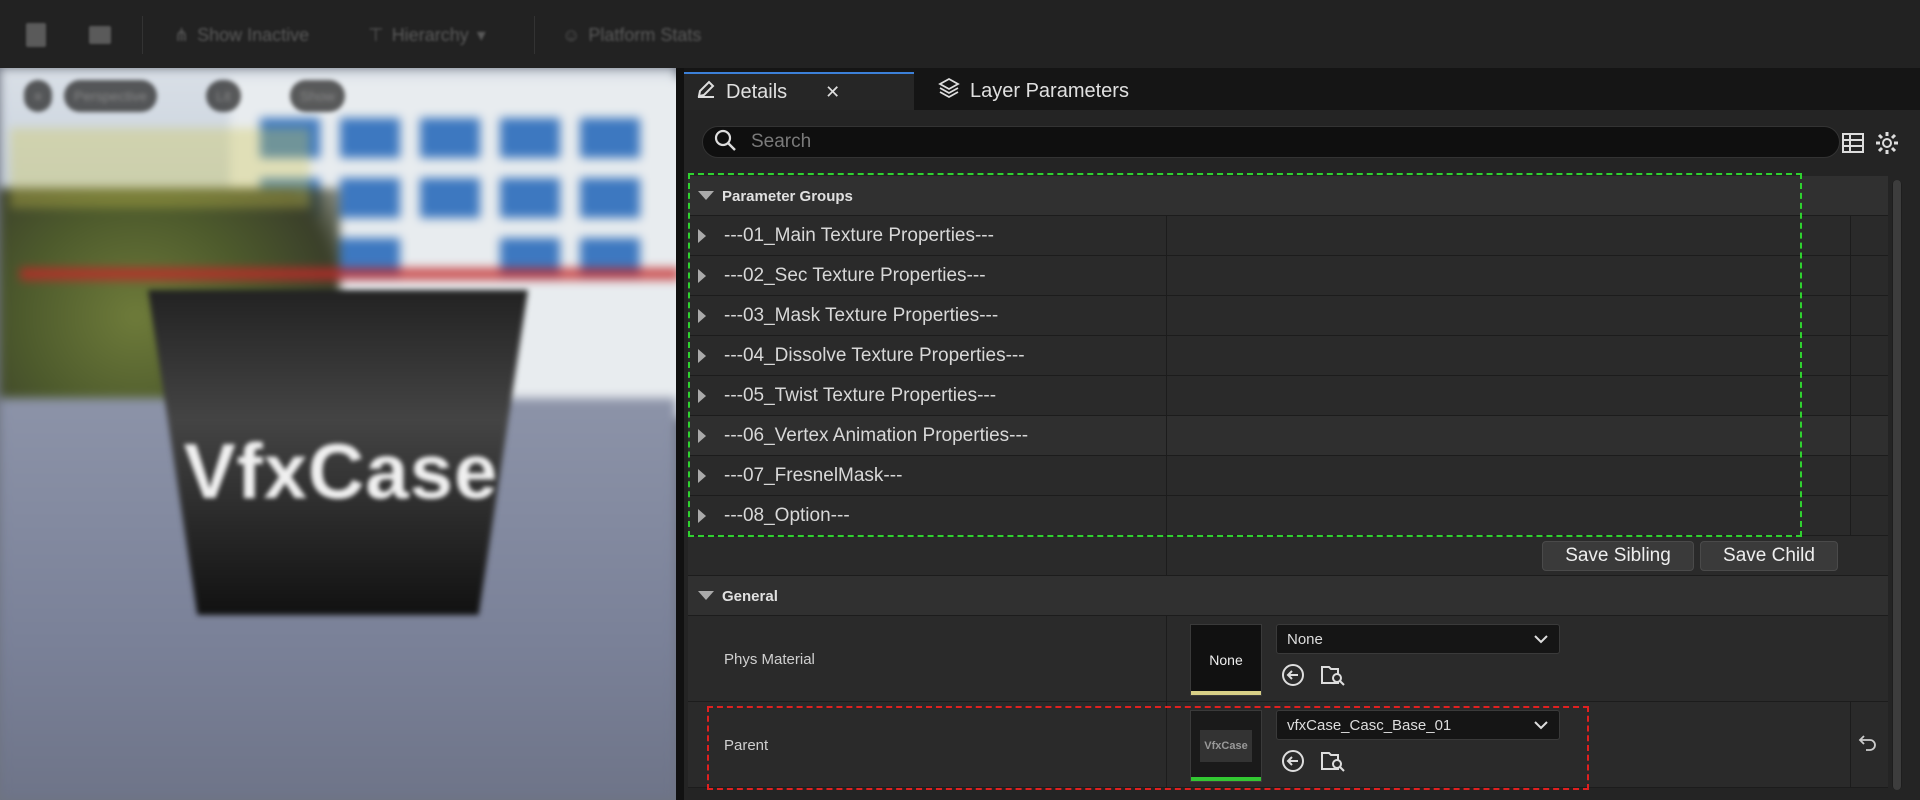 The image size is (1920, 800). What do you see at coordinates (1288, 316) in the screenshot?
I see `parameter-group-row: ---03_Mask Texture Properties---` at bounding box center [1288, 316].